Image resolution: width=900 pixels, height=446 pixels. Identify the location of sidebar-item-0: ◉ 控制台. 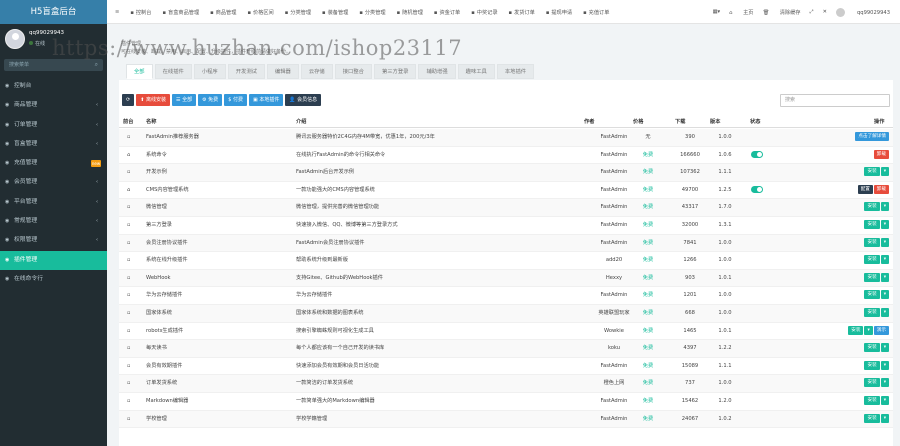
(53, 86).